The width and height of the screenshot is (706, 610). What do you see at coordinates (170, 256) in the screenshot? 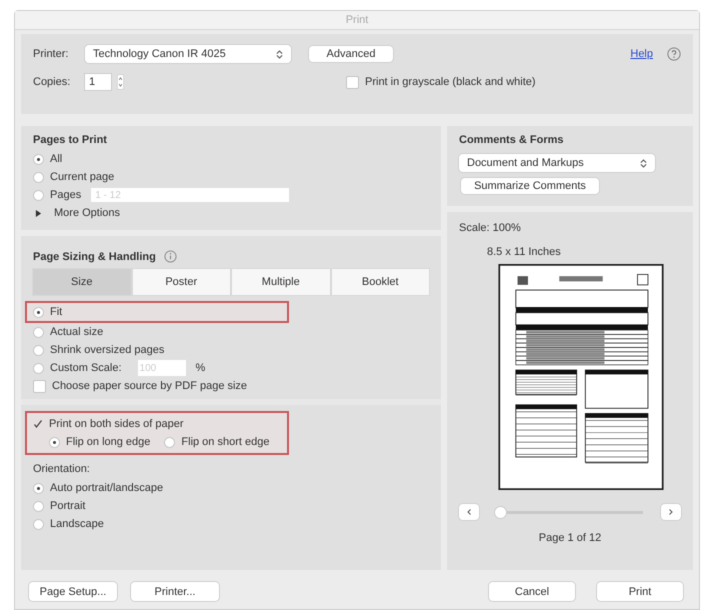
I see `info-icon` at bounding box center [170, 256].